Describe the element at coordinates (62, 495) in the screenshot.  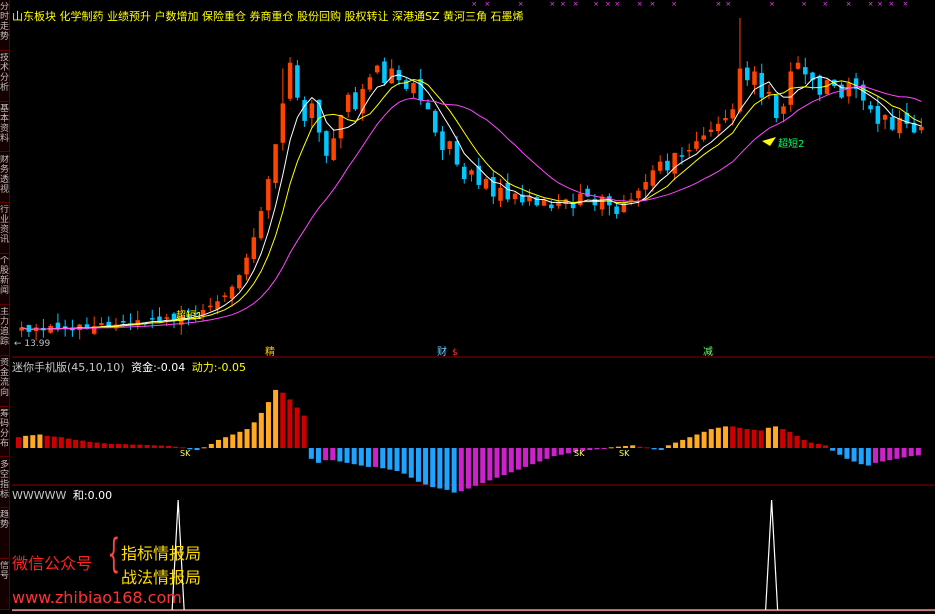
I see `signal-header: WWWWW 和:0.00` at that location.